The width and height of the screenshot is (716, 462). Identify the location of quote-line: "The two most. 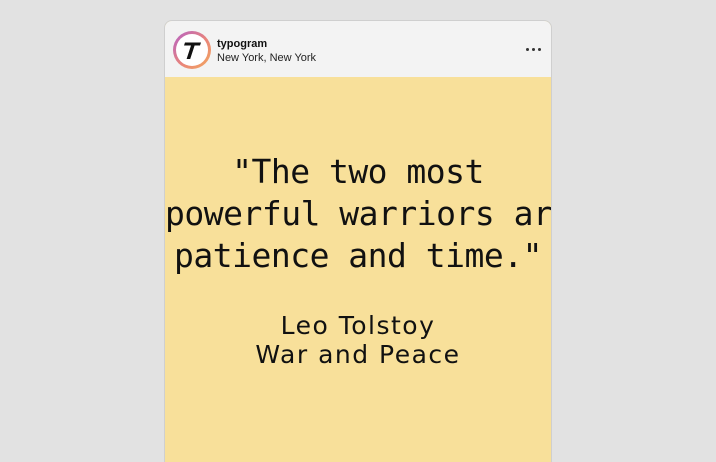
(358, 171).